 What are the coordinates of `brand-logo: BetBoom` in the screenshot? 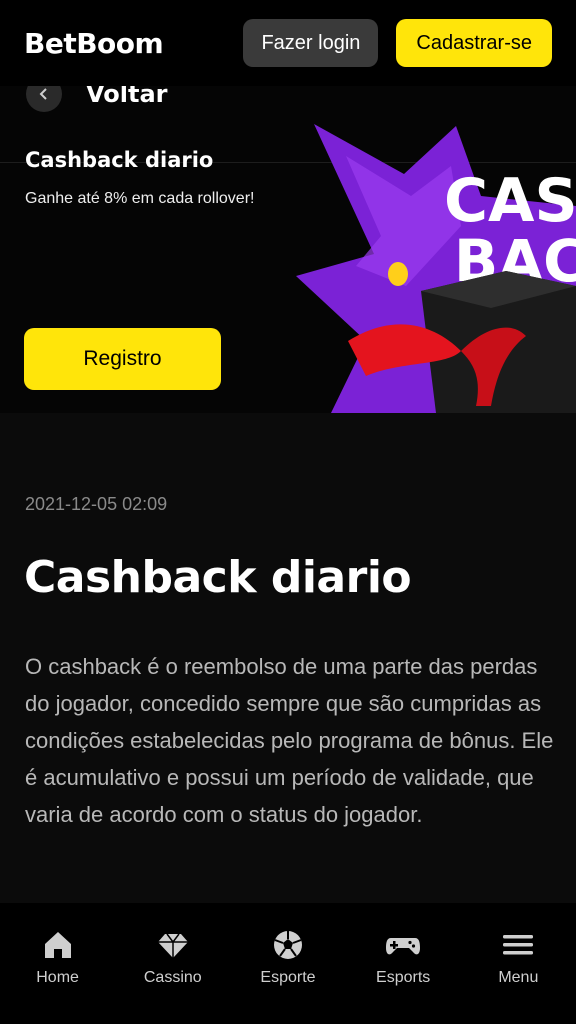 It's located at (94, 43).